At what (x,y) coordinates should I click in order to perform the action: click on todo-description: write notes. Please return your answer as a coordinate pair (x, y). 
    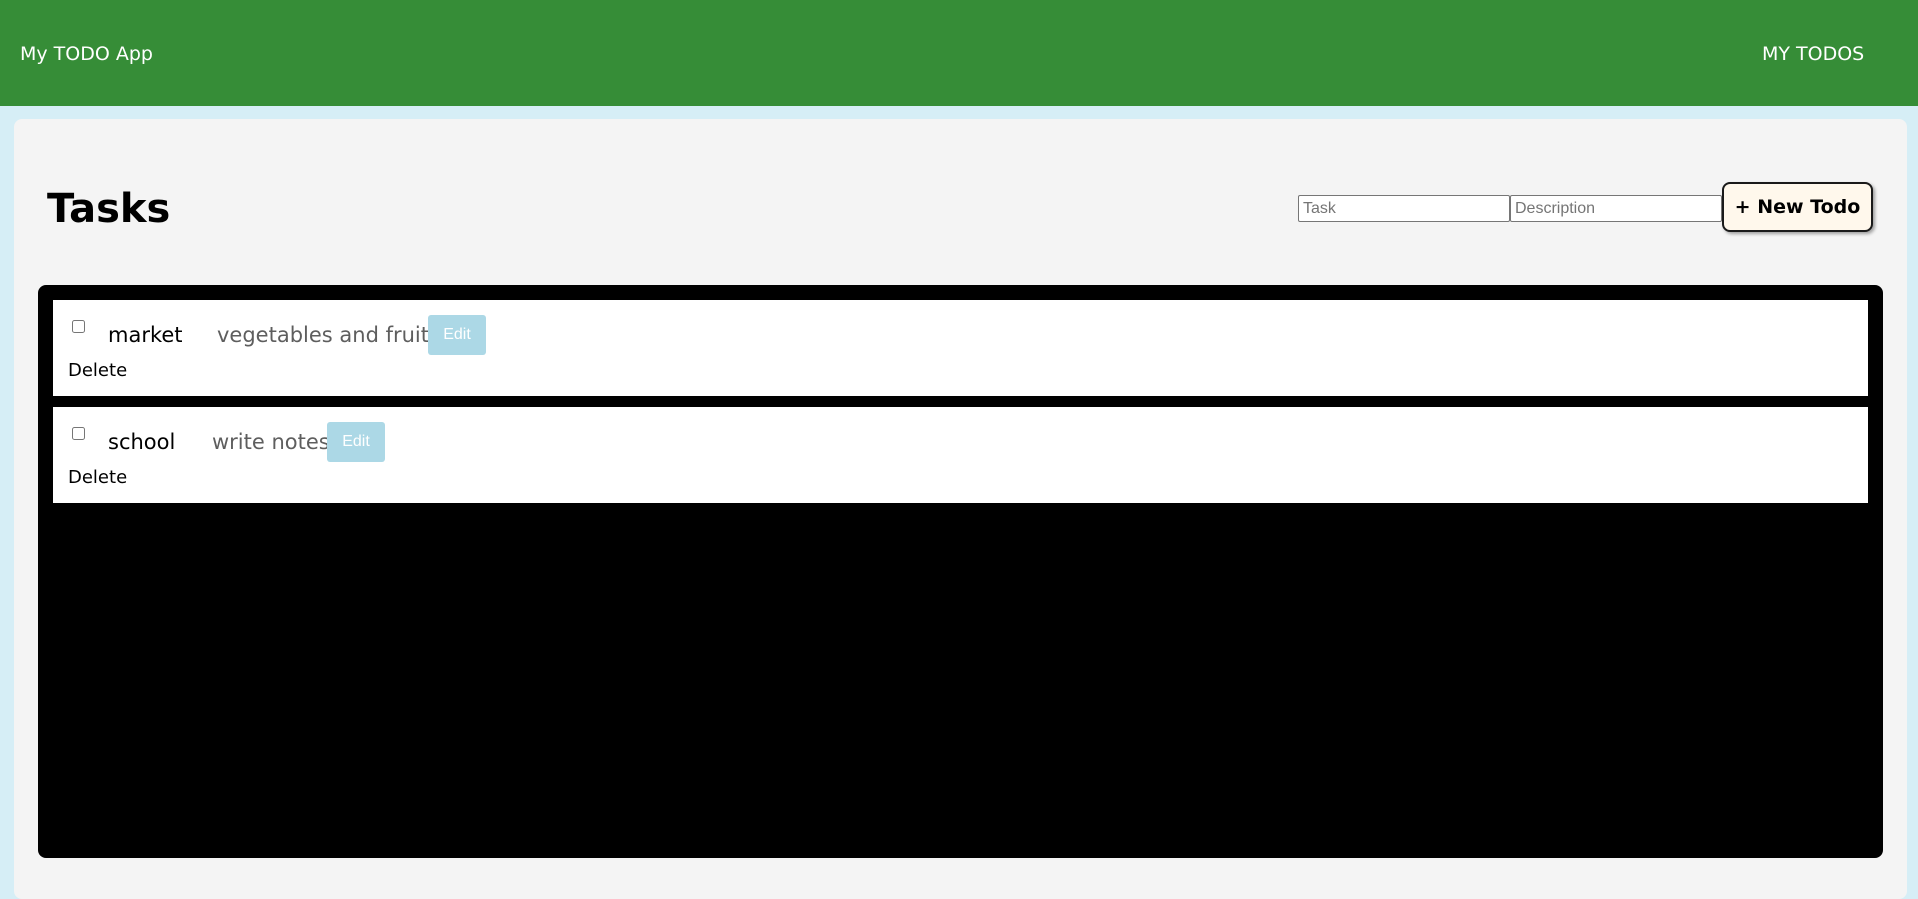
    Looking at the image, I should click on (271, 442).